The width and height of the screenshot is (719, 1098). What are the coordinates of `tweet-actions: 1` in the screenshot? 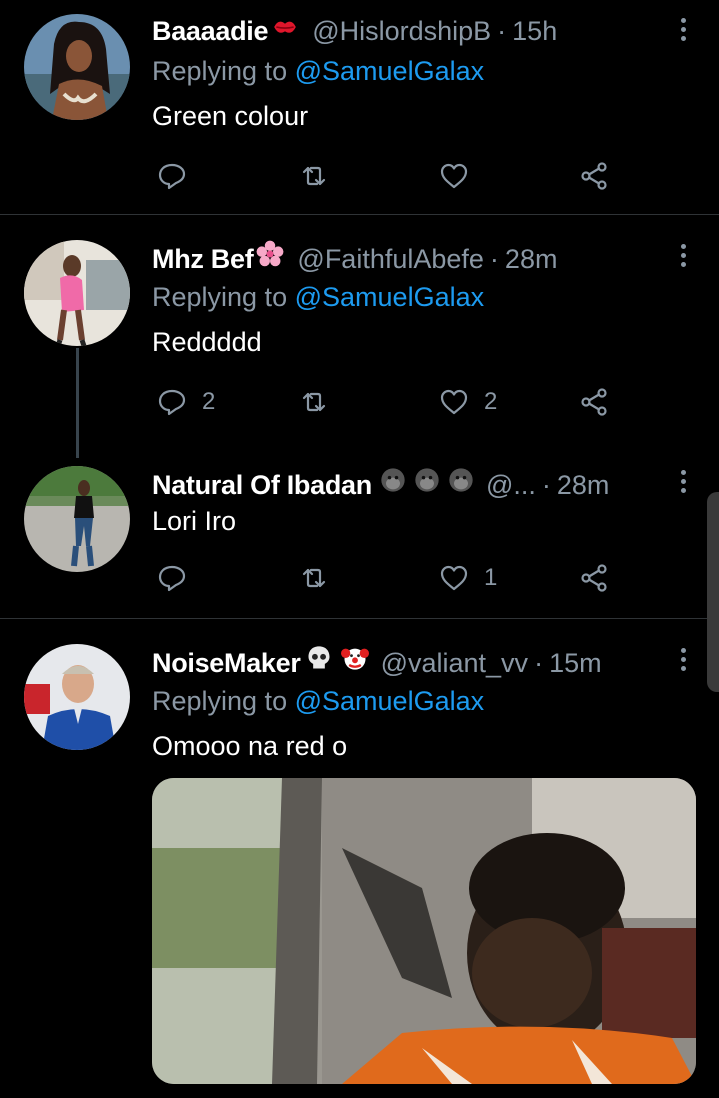 It's located at (392, 578).